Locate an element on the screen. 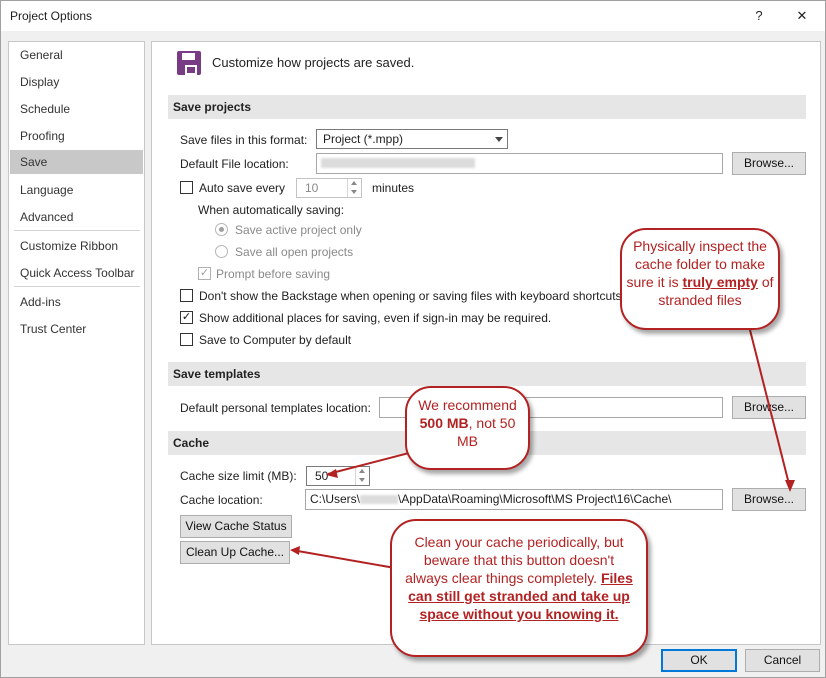 This screenshot has height=678, width=826. close-button: ✕ is located at coordinates (802, 16).